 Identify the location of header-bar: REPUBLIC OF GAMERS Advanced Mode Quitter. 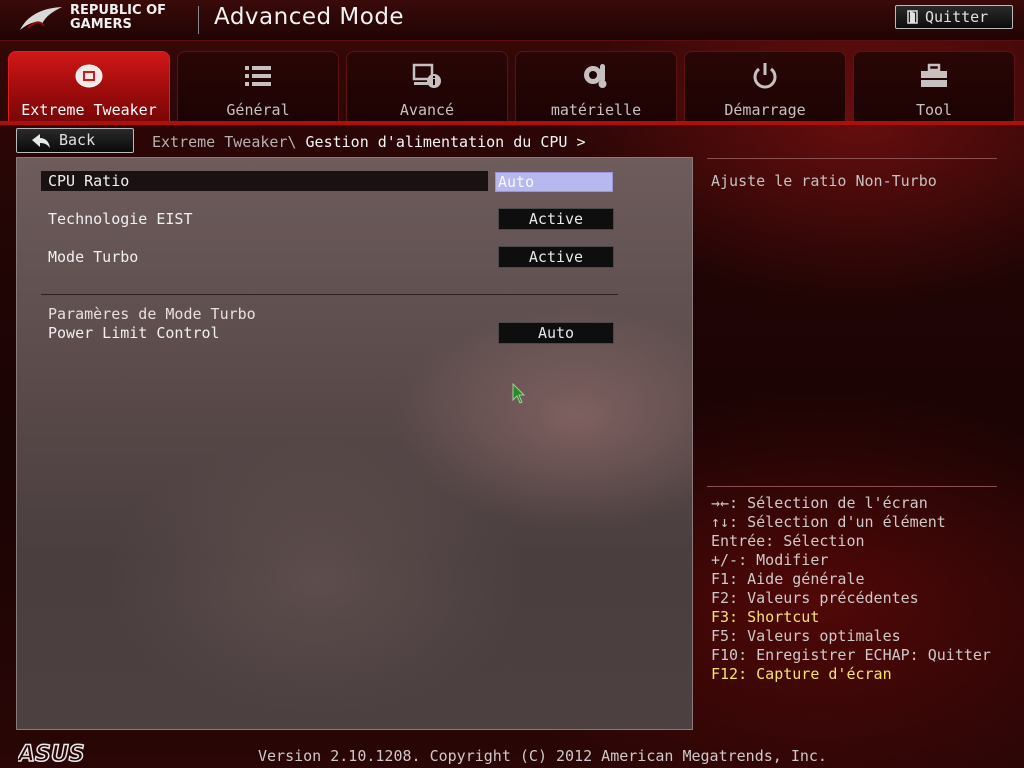
(512, 20).